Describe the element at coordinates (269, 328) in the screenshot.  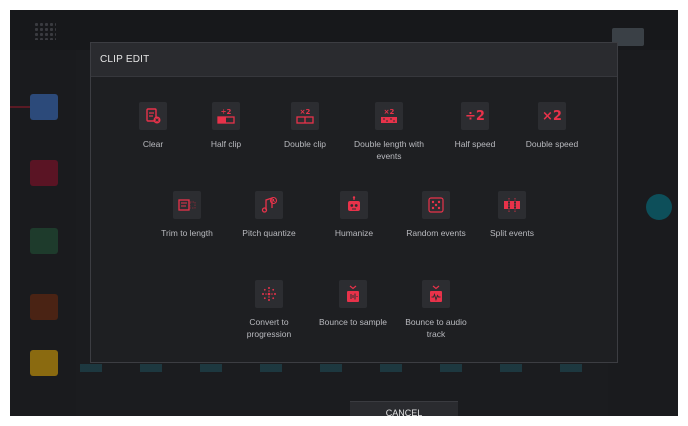
I see `option-label: Convert to progression` at that location.